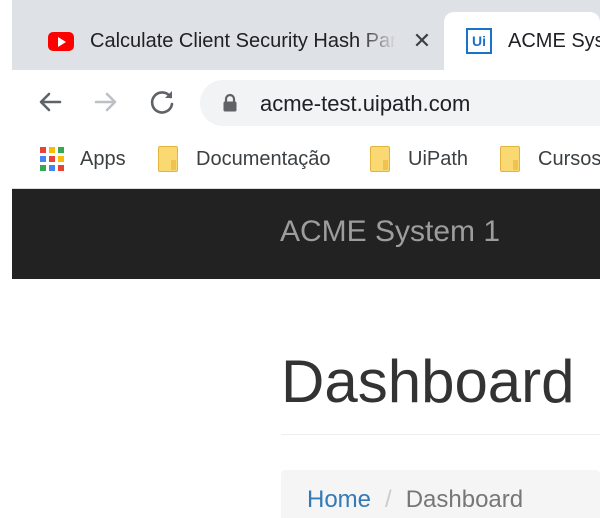  What do you see at coordinates (365, 103) in the screenshot?
I see `url-text: acme-test.uipath.com` at bounding box center [365, 103].